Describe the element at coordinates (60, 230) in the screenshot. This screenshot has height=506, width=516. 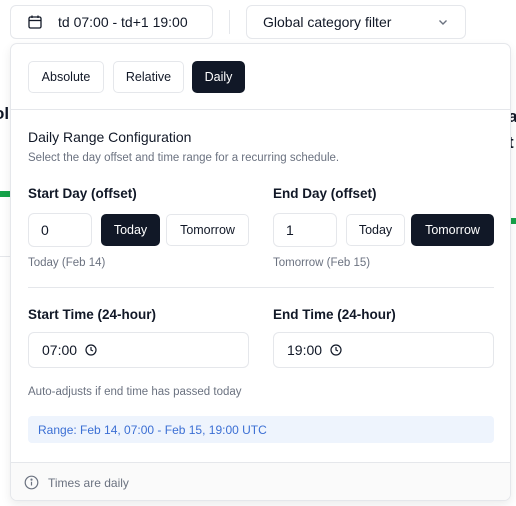
I see `start-day-offset-input: 0` at that location.